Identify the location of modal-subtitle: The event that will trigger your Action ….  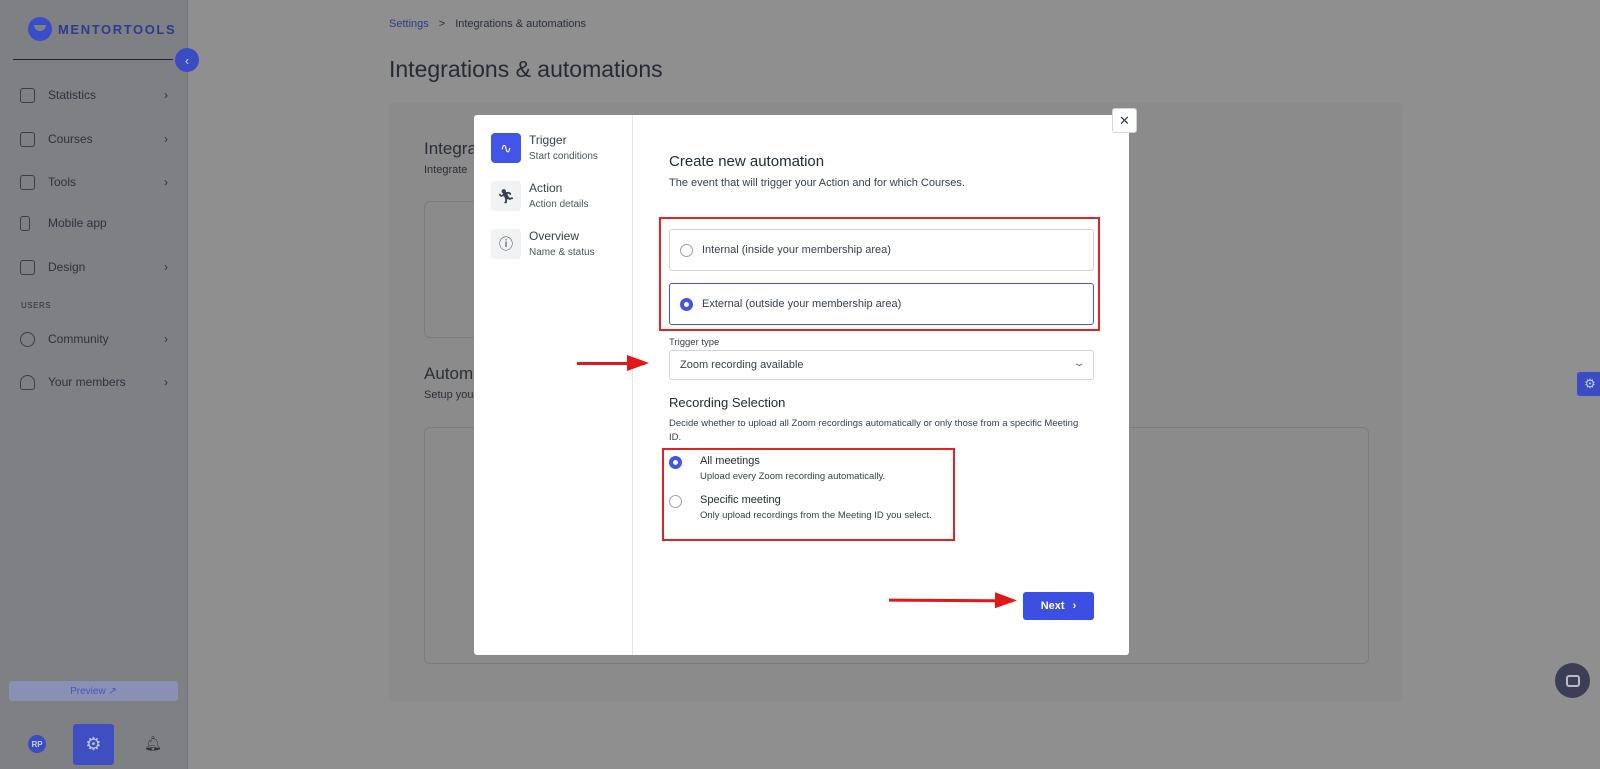
(817, 183).